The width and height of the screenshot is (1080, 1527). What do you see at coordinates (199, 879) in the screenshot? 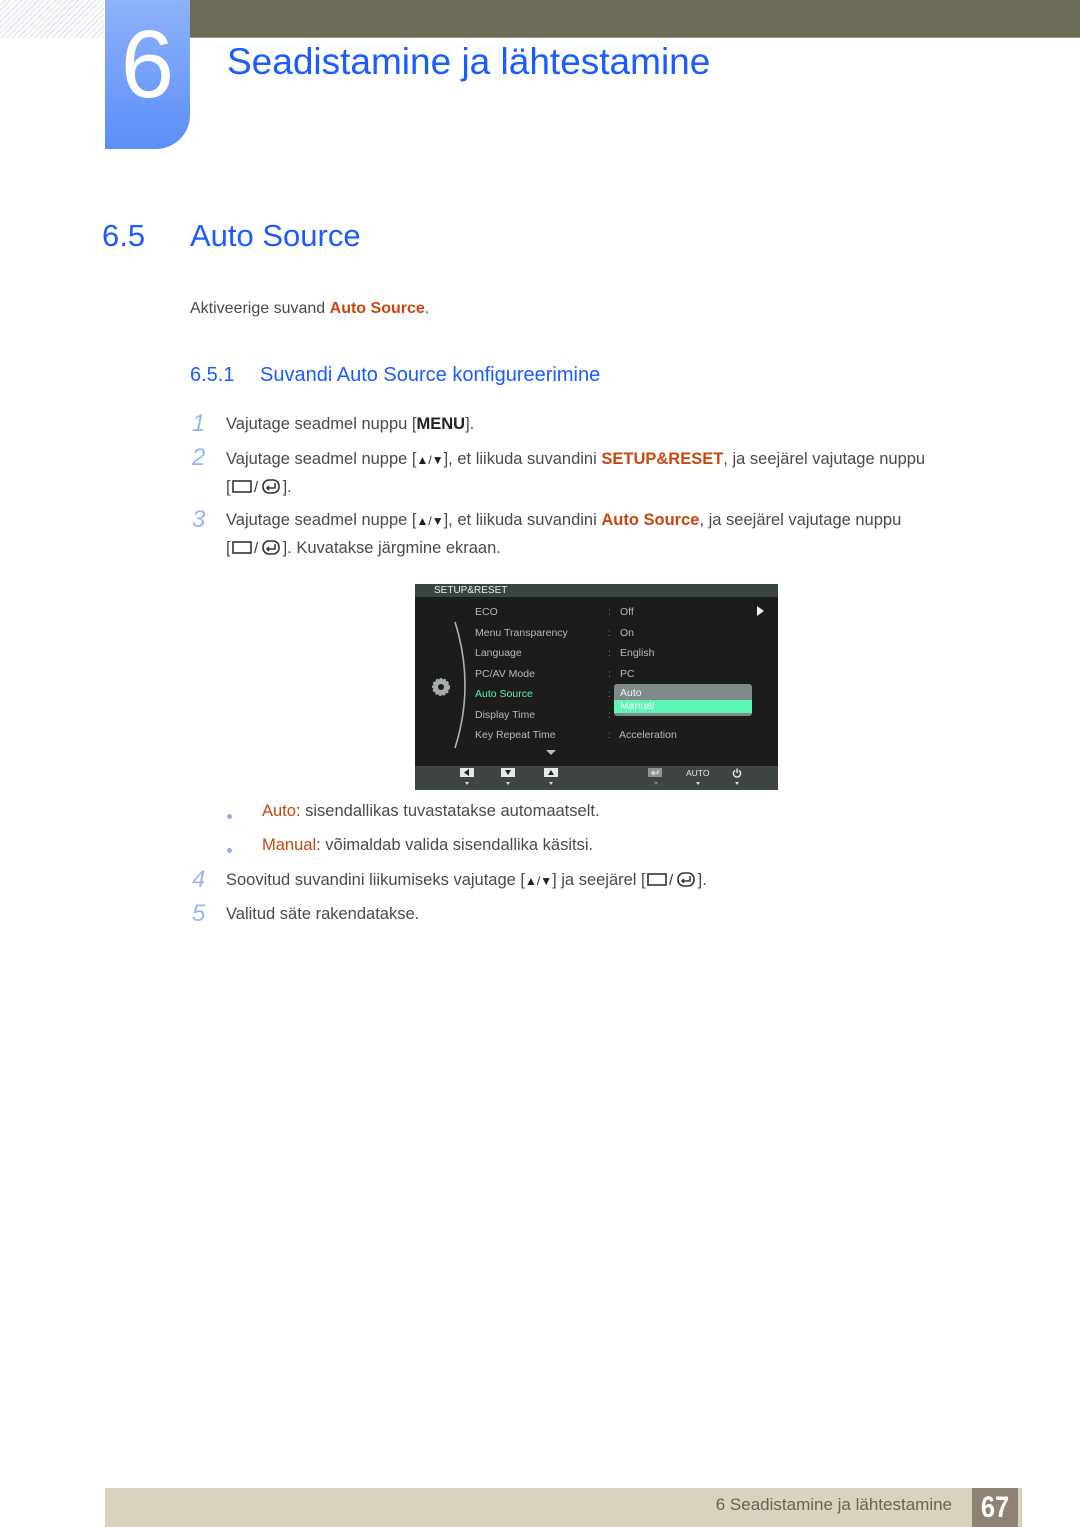
I see `step-number: 4` at bounding box center [199, 879].